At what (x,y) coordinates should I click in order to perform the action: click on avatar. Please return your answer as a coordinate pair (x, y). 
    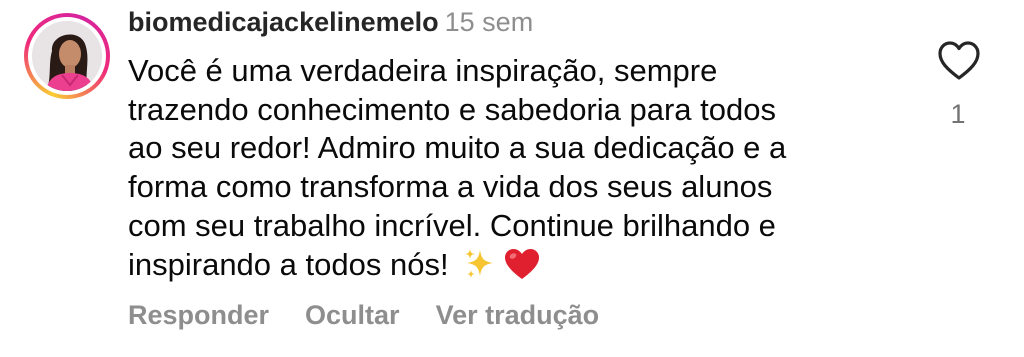
    Looking at the image, I should click on (67, 56).